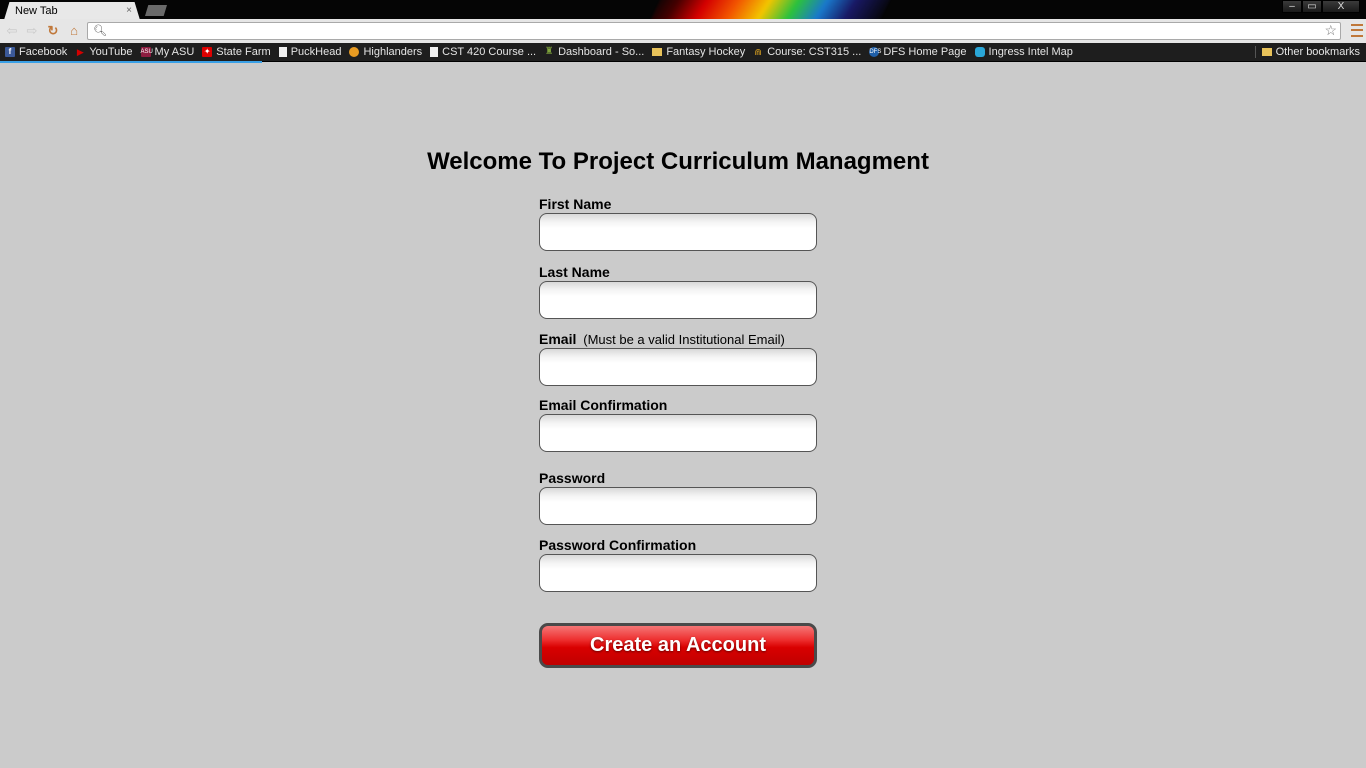  What do you see at coordinates (12, 31) in the screenshot?
I see `back-arrow-icon: ⇦` at bounding box center [12, 31].